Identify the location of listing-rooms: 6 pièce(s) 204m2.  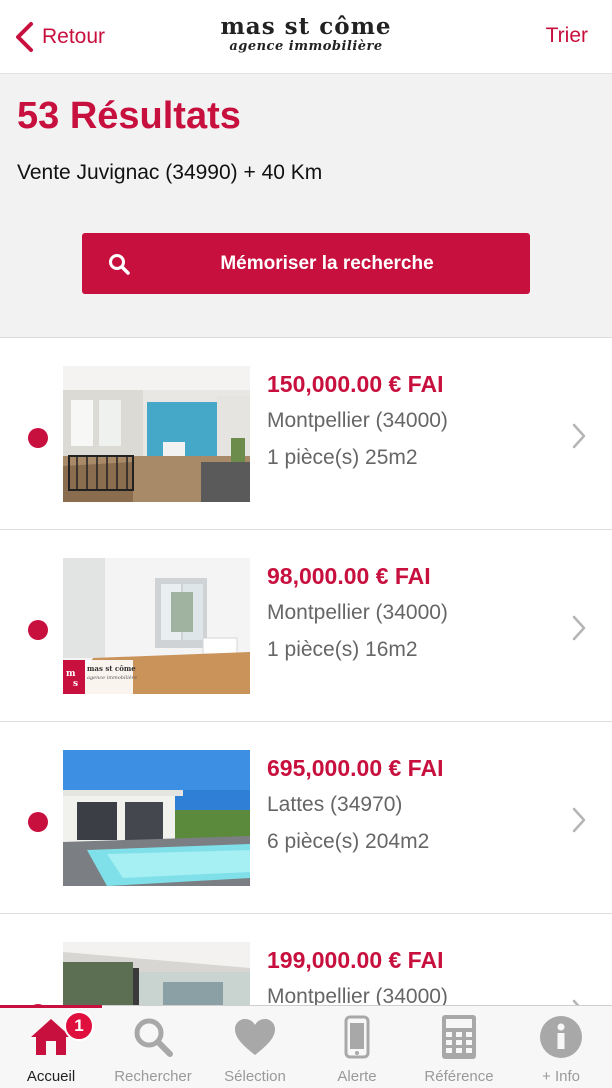
(348, 841).